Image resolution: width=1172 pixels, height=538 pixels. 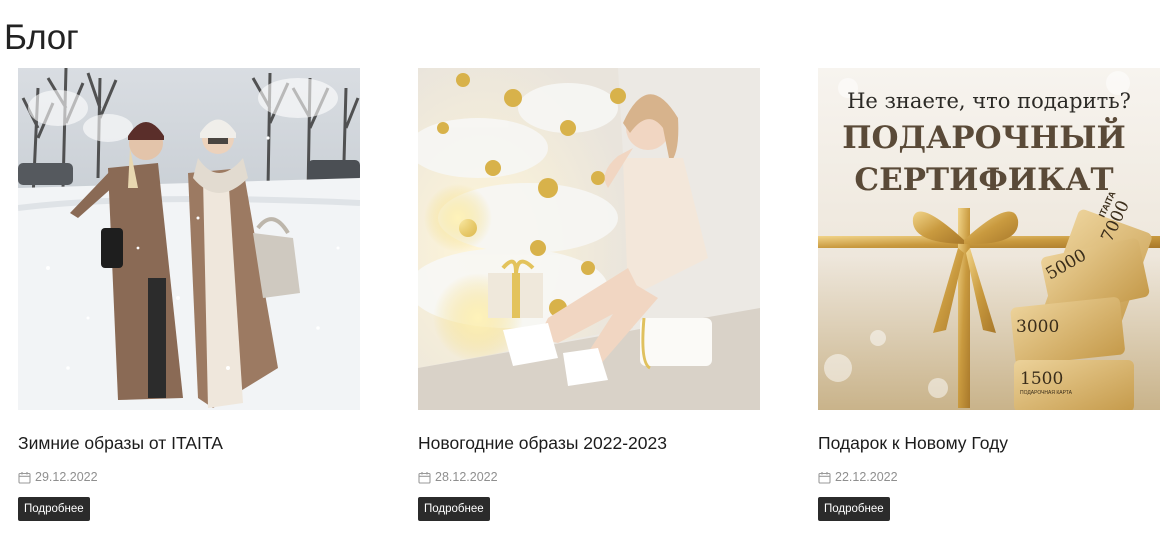 I want to click on banner-line2: СЕРТИФИКАТ, so click(x=983, y=180).